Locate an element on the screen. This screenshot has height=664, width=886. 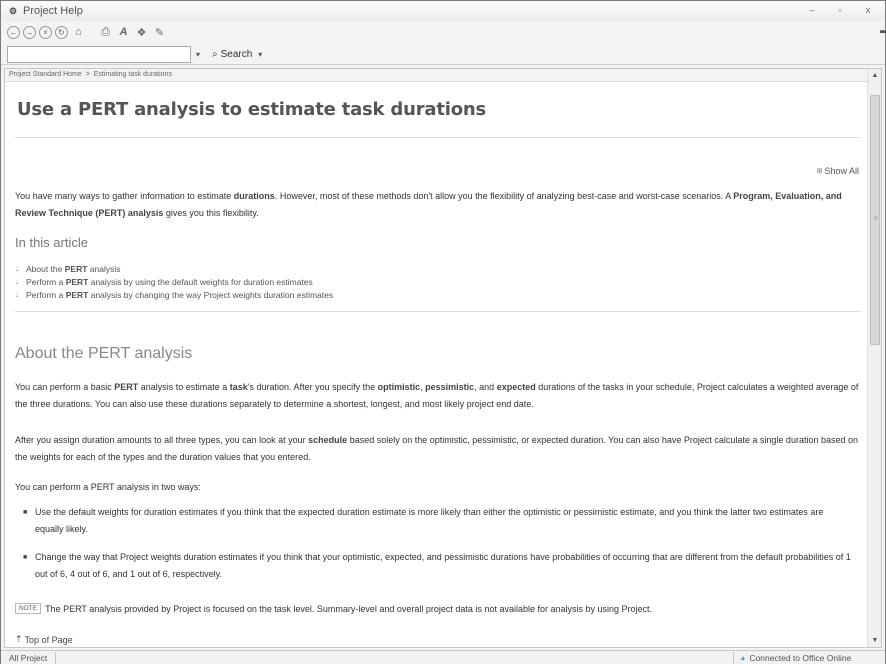
scroll-up-icon: ▲ is located at coordinates (874, 75).